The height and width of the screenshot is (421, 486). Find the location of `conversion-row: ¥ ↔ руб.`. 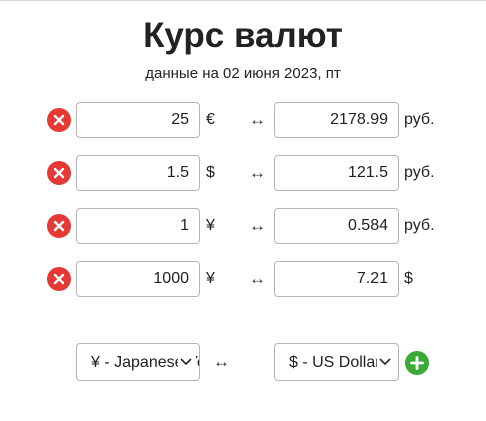

conversion-row: ¥ ↔ руб. is located at coordinates (243, 226).